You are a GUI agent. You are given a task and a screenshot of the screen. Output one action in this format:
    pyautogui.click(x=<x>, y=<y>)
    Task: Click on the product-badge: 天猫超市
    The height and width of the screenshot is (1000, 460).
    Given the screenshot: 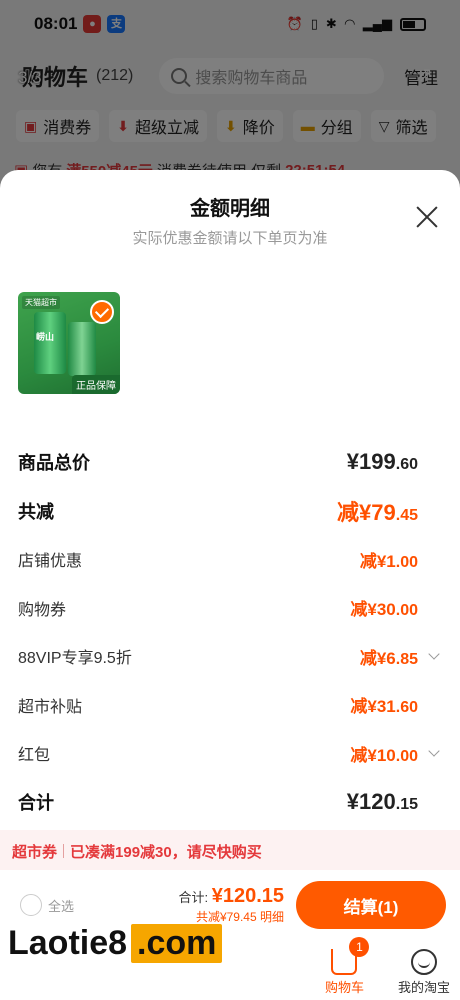 What is the action you would take?
    pyautogui.click(x=41, y=302)
    